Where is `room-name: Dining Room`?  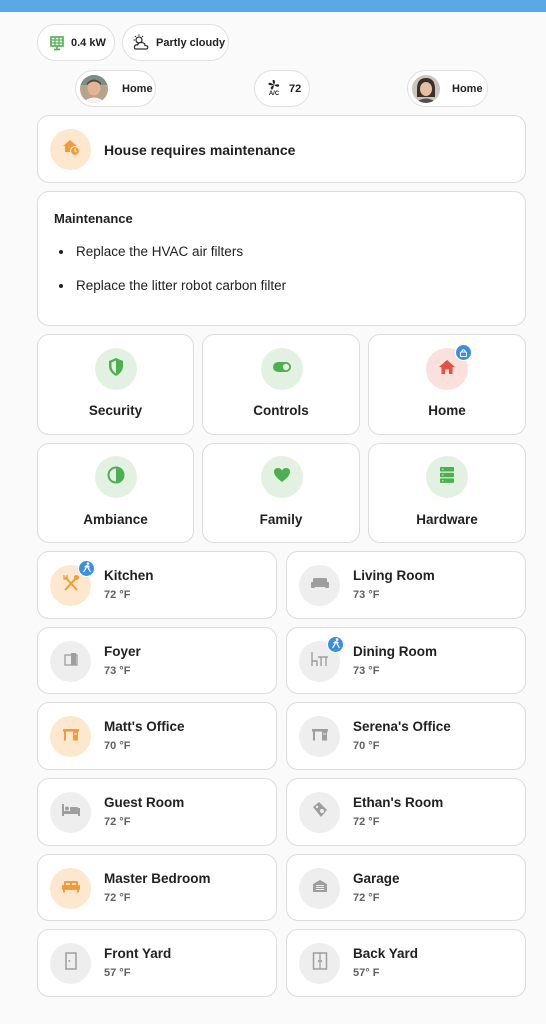 room-name: Dining Room is located at coordinates (395, 651).